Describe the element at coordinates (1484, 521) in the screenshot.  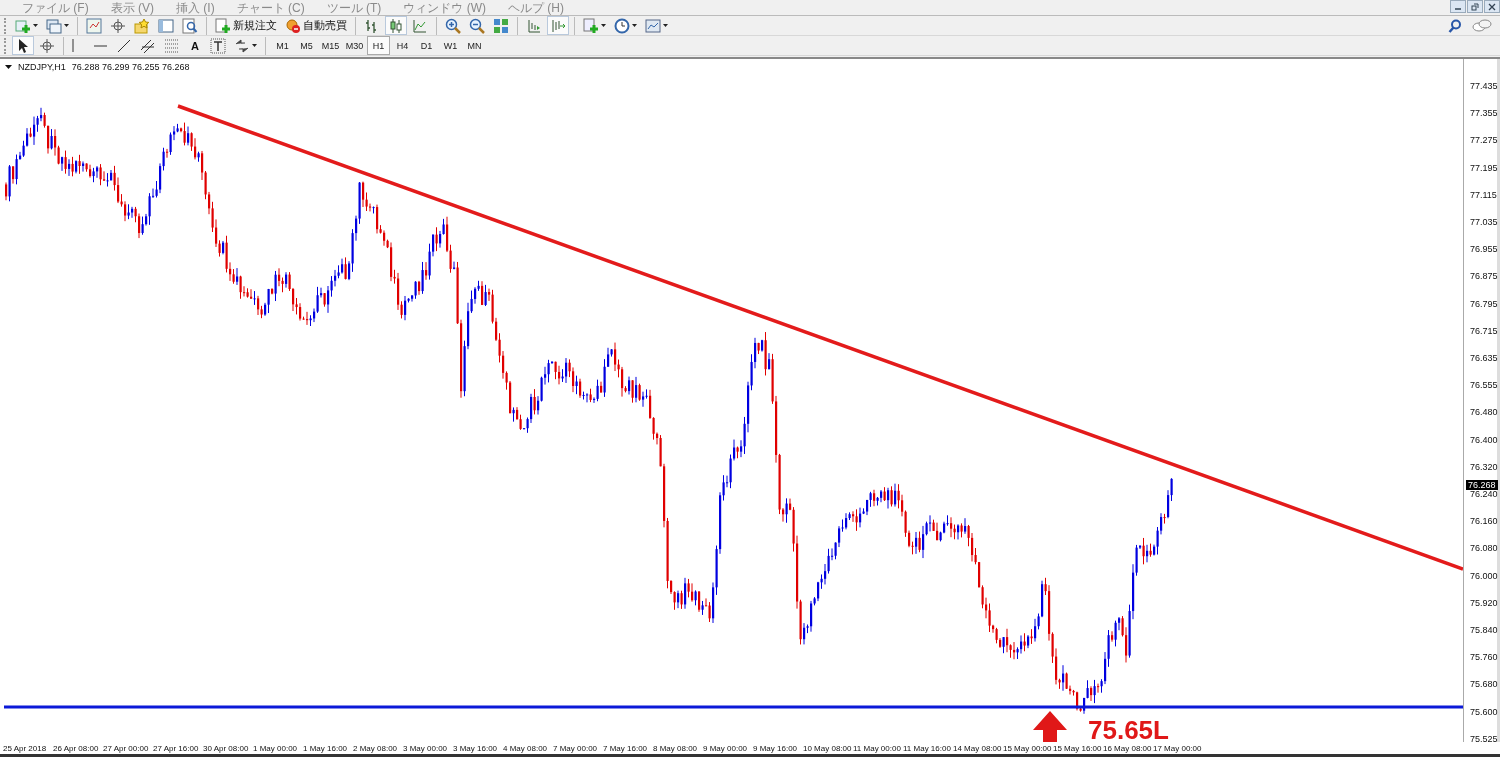
I see `price-label: 76.160` at that location.